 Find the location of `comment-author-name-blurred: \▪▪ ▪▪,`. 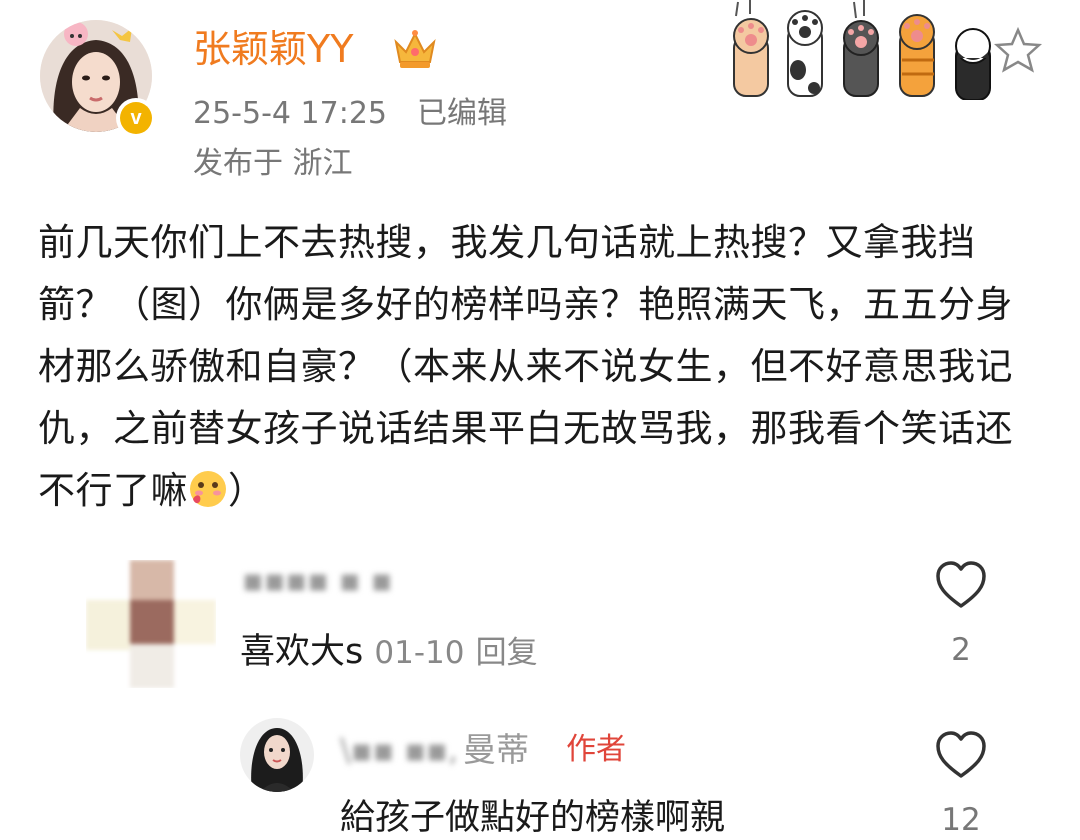

comment-author-name-blurred: \▪▪ ▪▪, is located at coordinates (399, 750).